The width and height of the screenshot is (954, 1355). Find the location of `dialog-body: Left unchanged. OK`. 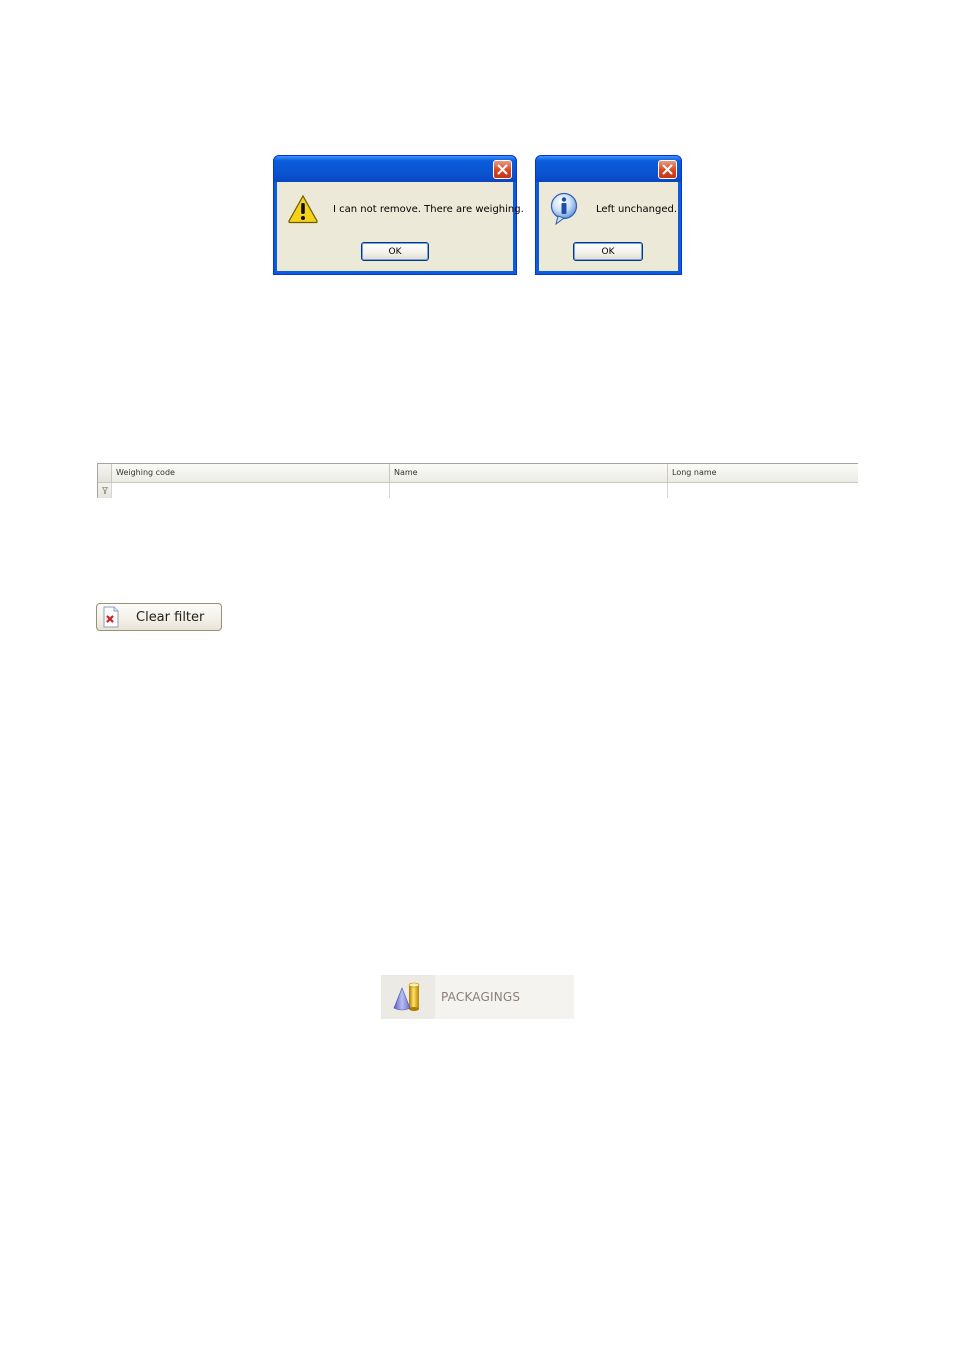

dialog-body: Left unchanged. OK is located at coordinates (608, 226).